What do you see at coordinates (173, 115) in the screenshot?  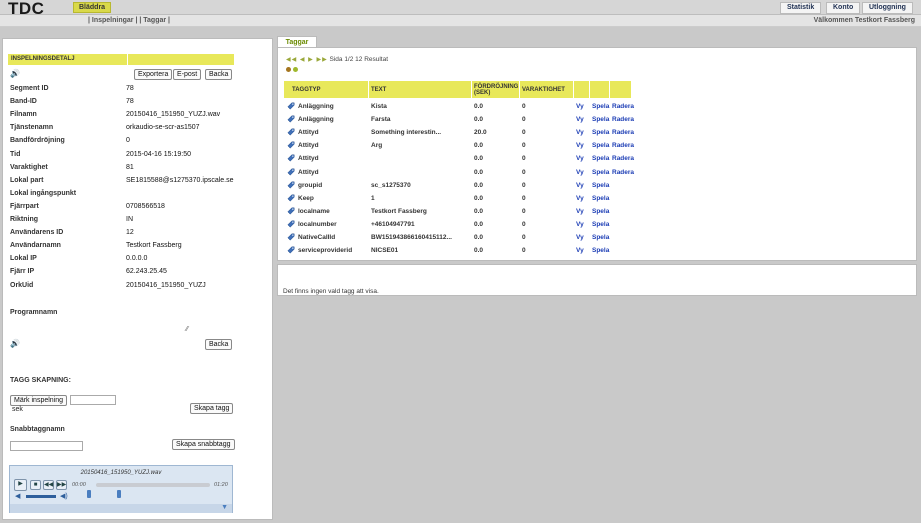 I see `detail-value: 20150416_151950_YUZJ.wav` at bounding box center [173, 115].